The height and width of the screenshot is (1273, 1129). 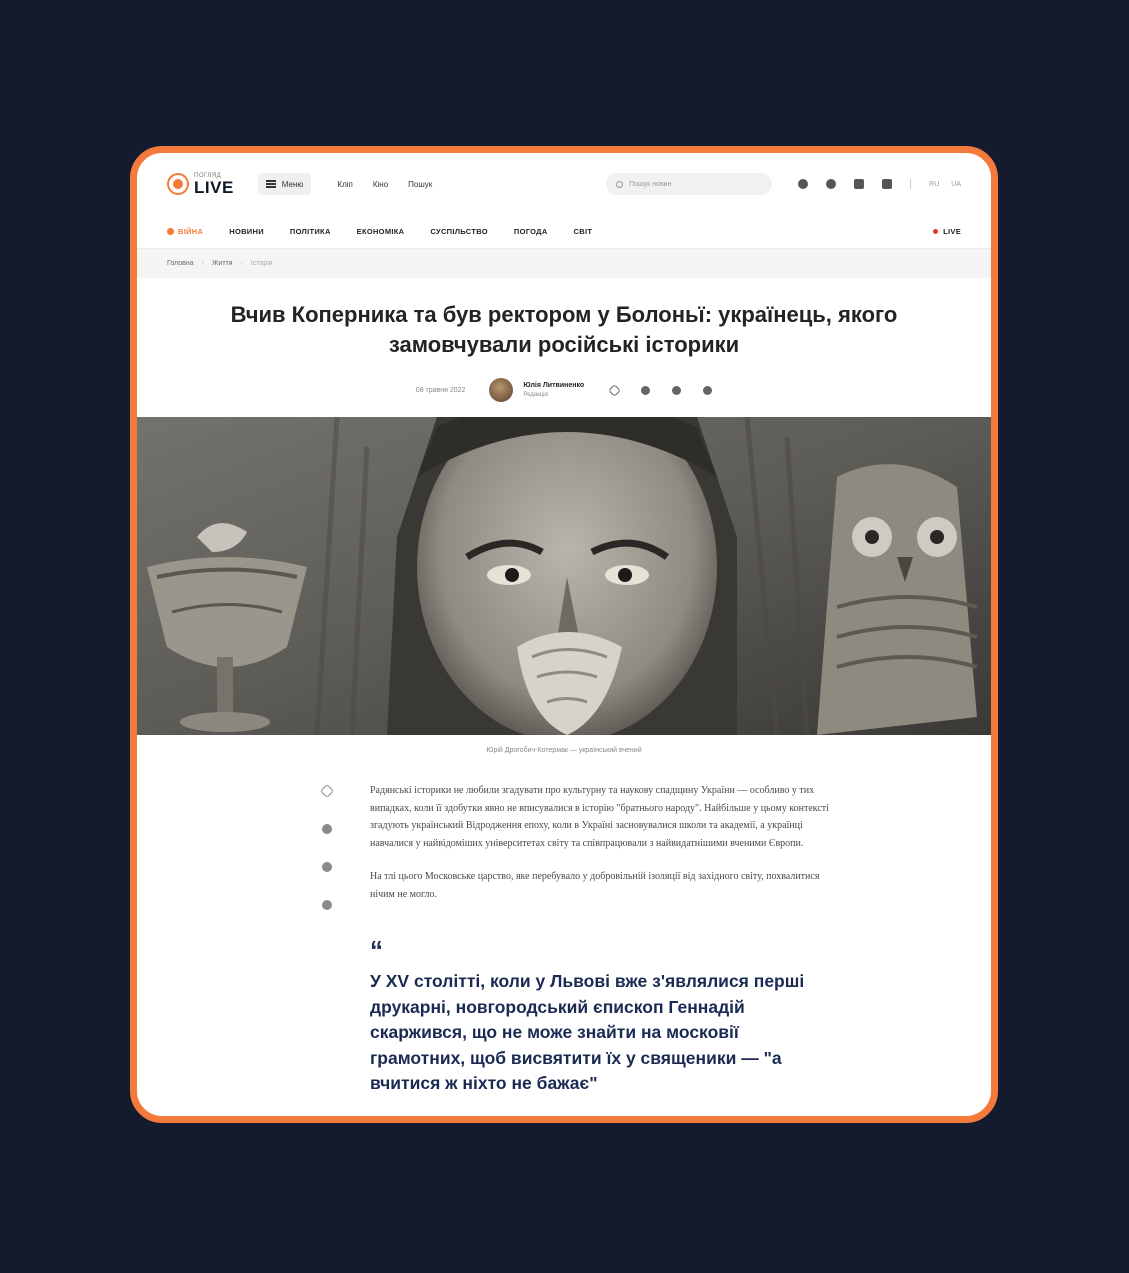 What do you see at coordinates (911, 184) in the screenshot?
I see `divider` at bounding box center [911, 184].